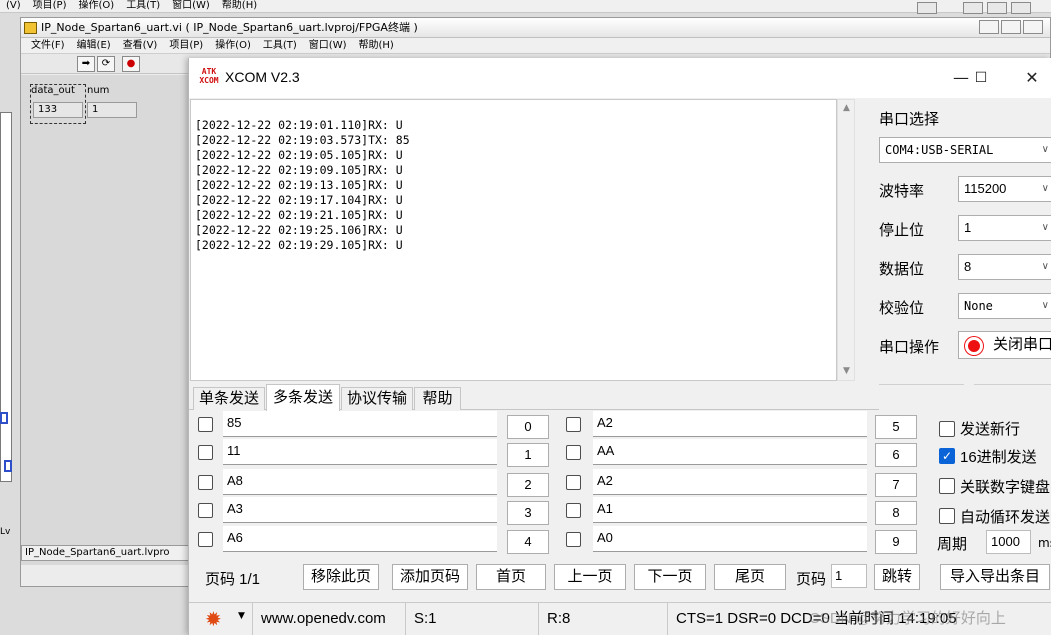 The width and height of the screenshot is (1051, 635). What do you see at coordinates (670, 577) in the screenshot?
I see `next-page-button: 下一页` at bounding box center [670, 577].